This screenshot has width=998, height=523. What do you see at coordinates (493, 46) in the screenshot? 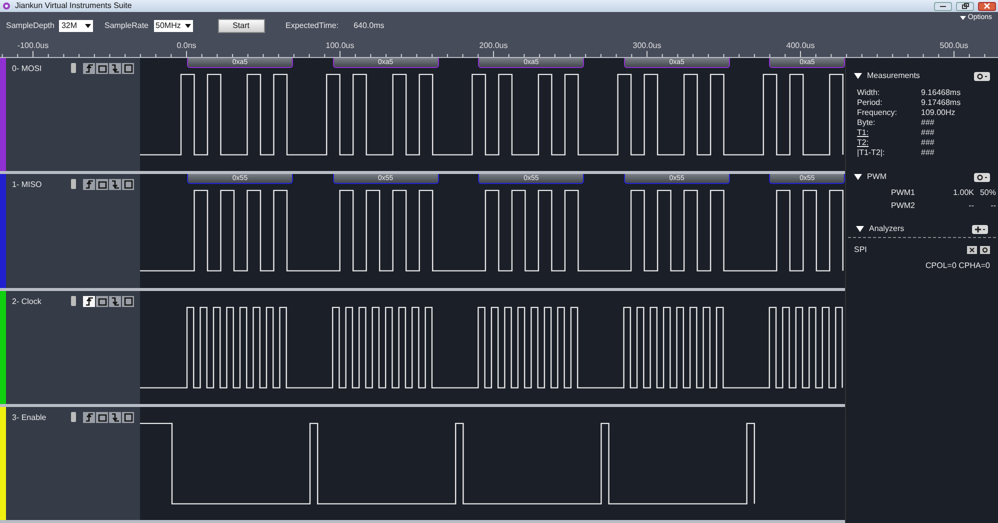
I see `ruler-label: 200.0us` at bounding box center [493, 46].